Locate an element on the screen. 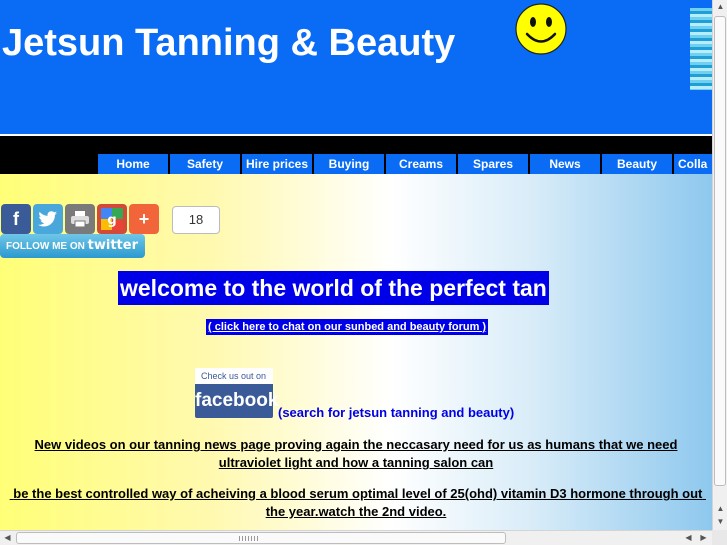  scrollbar-corner is located at coordinates (719, 537).